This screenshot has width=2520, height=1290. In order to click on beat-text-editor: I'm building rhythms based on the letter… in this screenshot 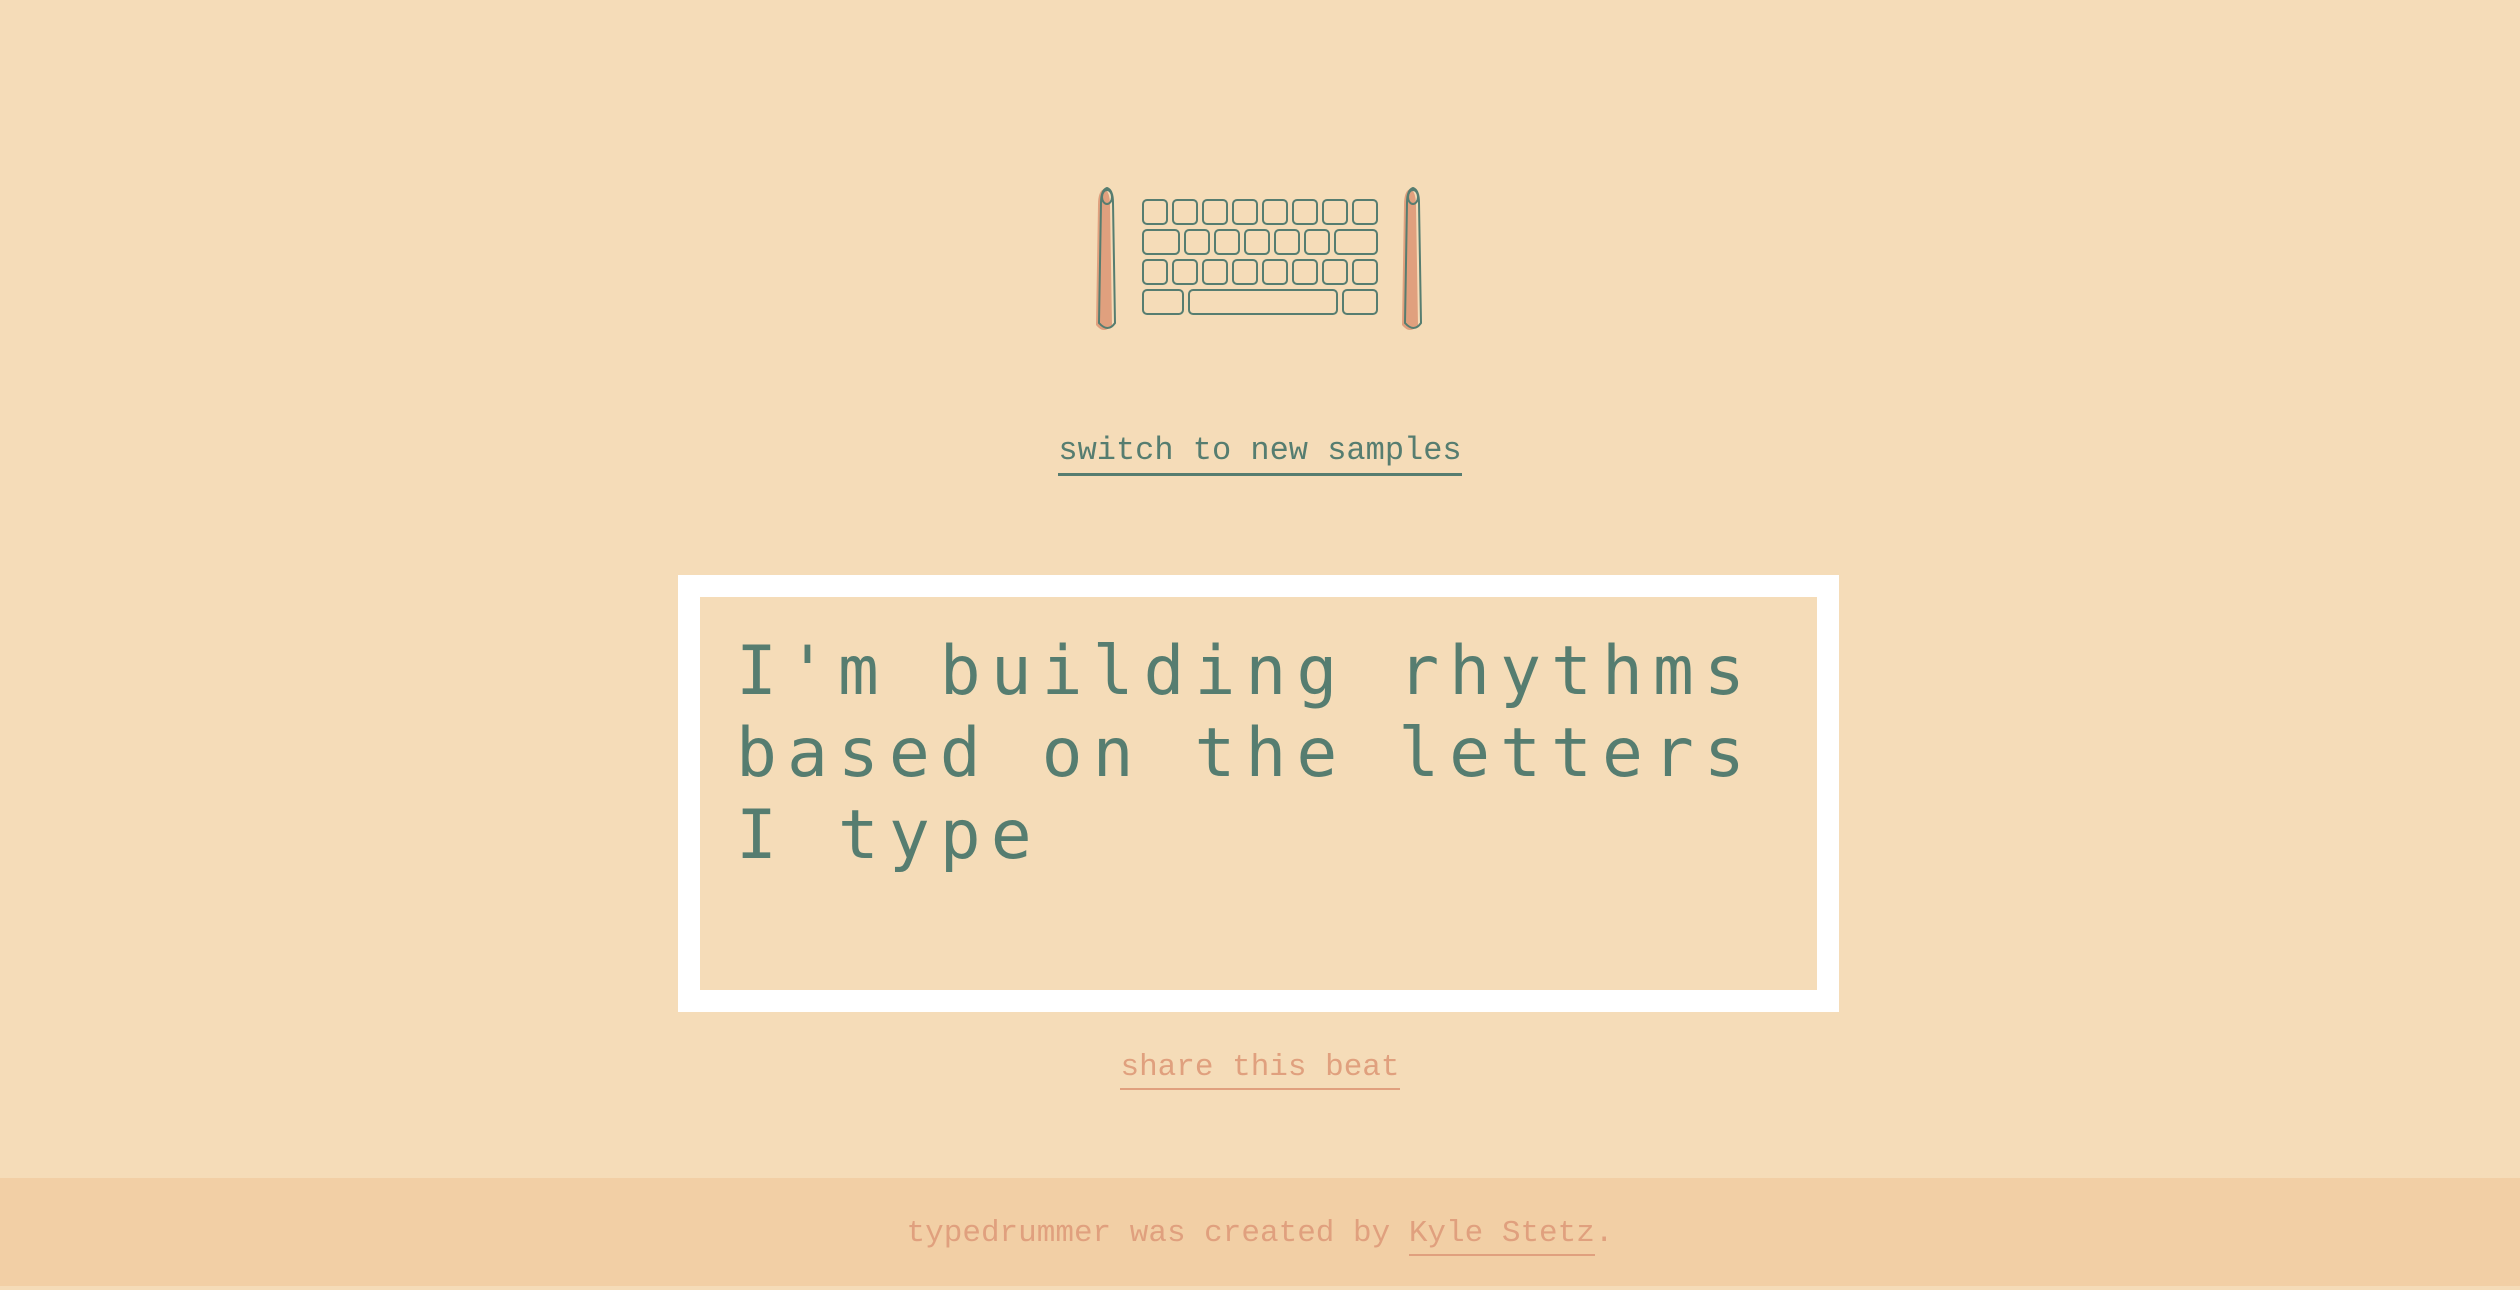, I will do `click(1258, 793)`.